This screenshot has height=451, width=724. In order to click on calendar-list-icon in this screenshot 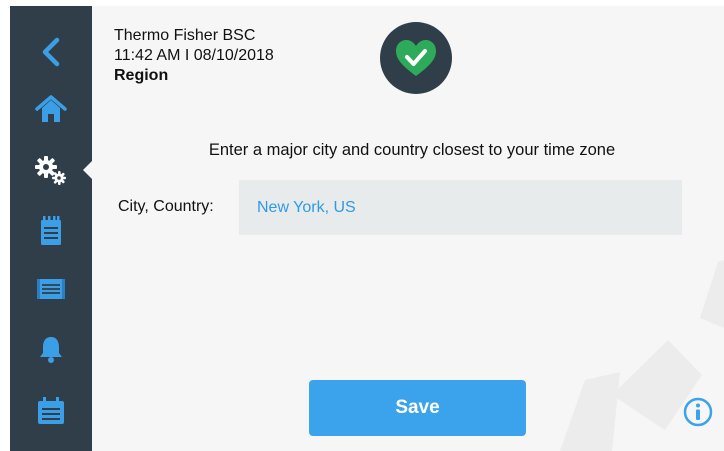, I will do `click(51, 410)`.